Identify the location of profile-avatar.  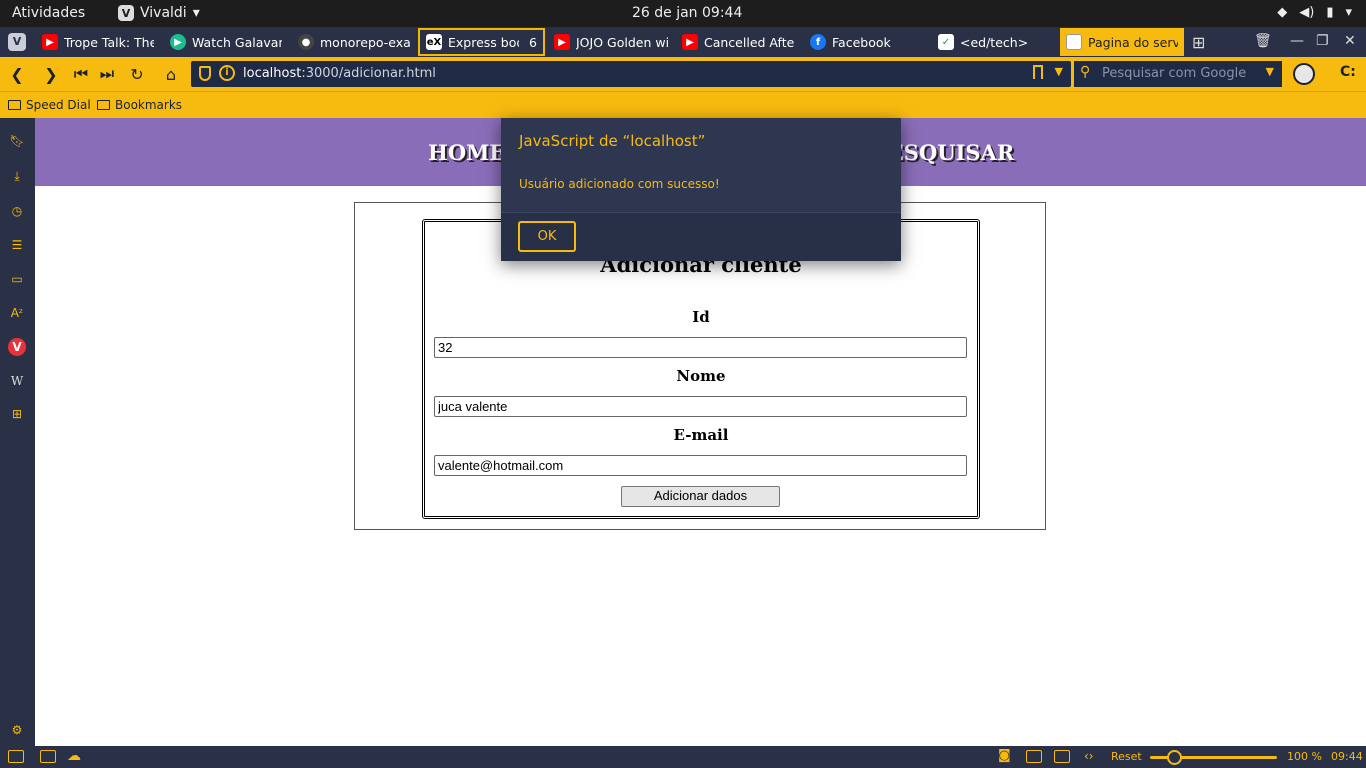
(1304, 74).